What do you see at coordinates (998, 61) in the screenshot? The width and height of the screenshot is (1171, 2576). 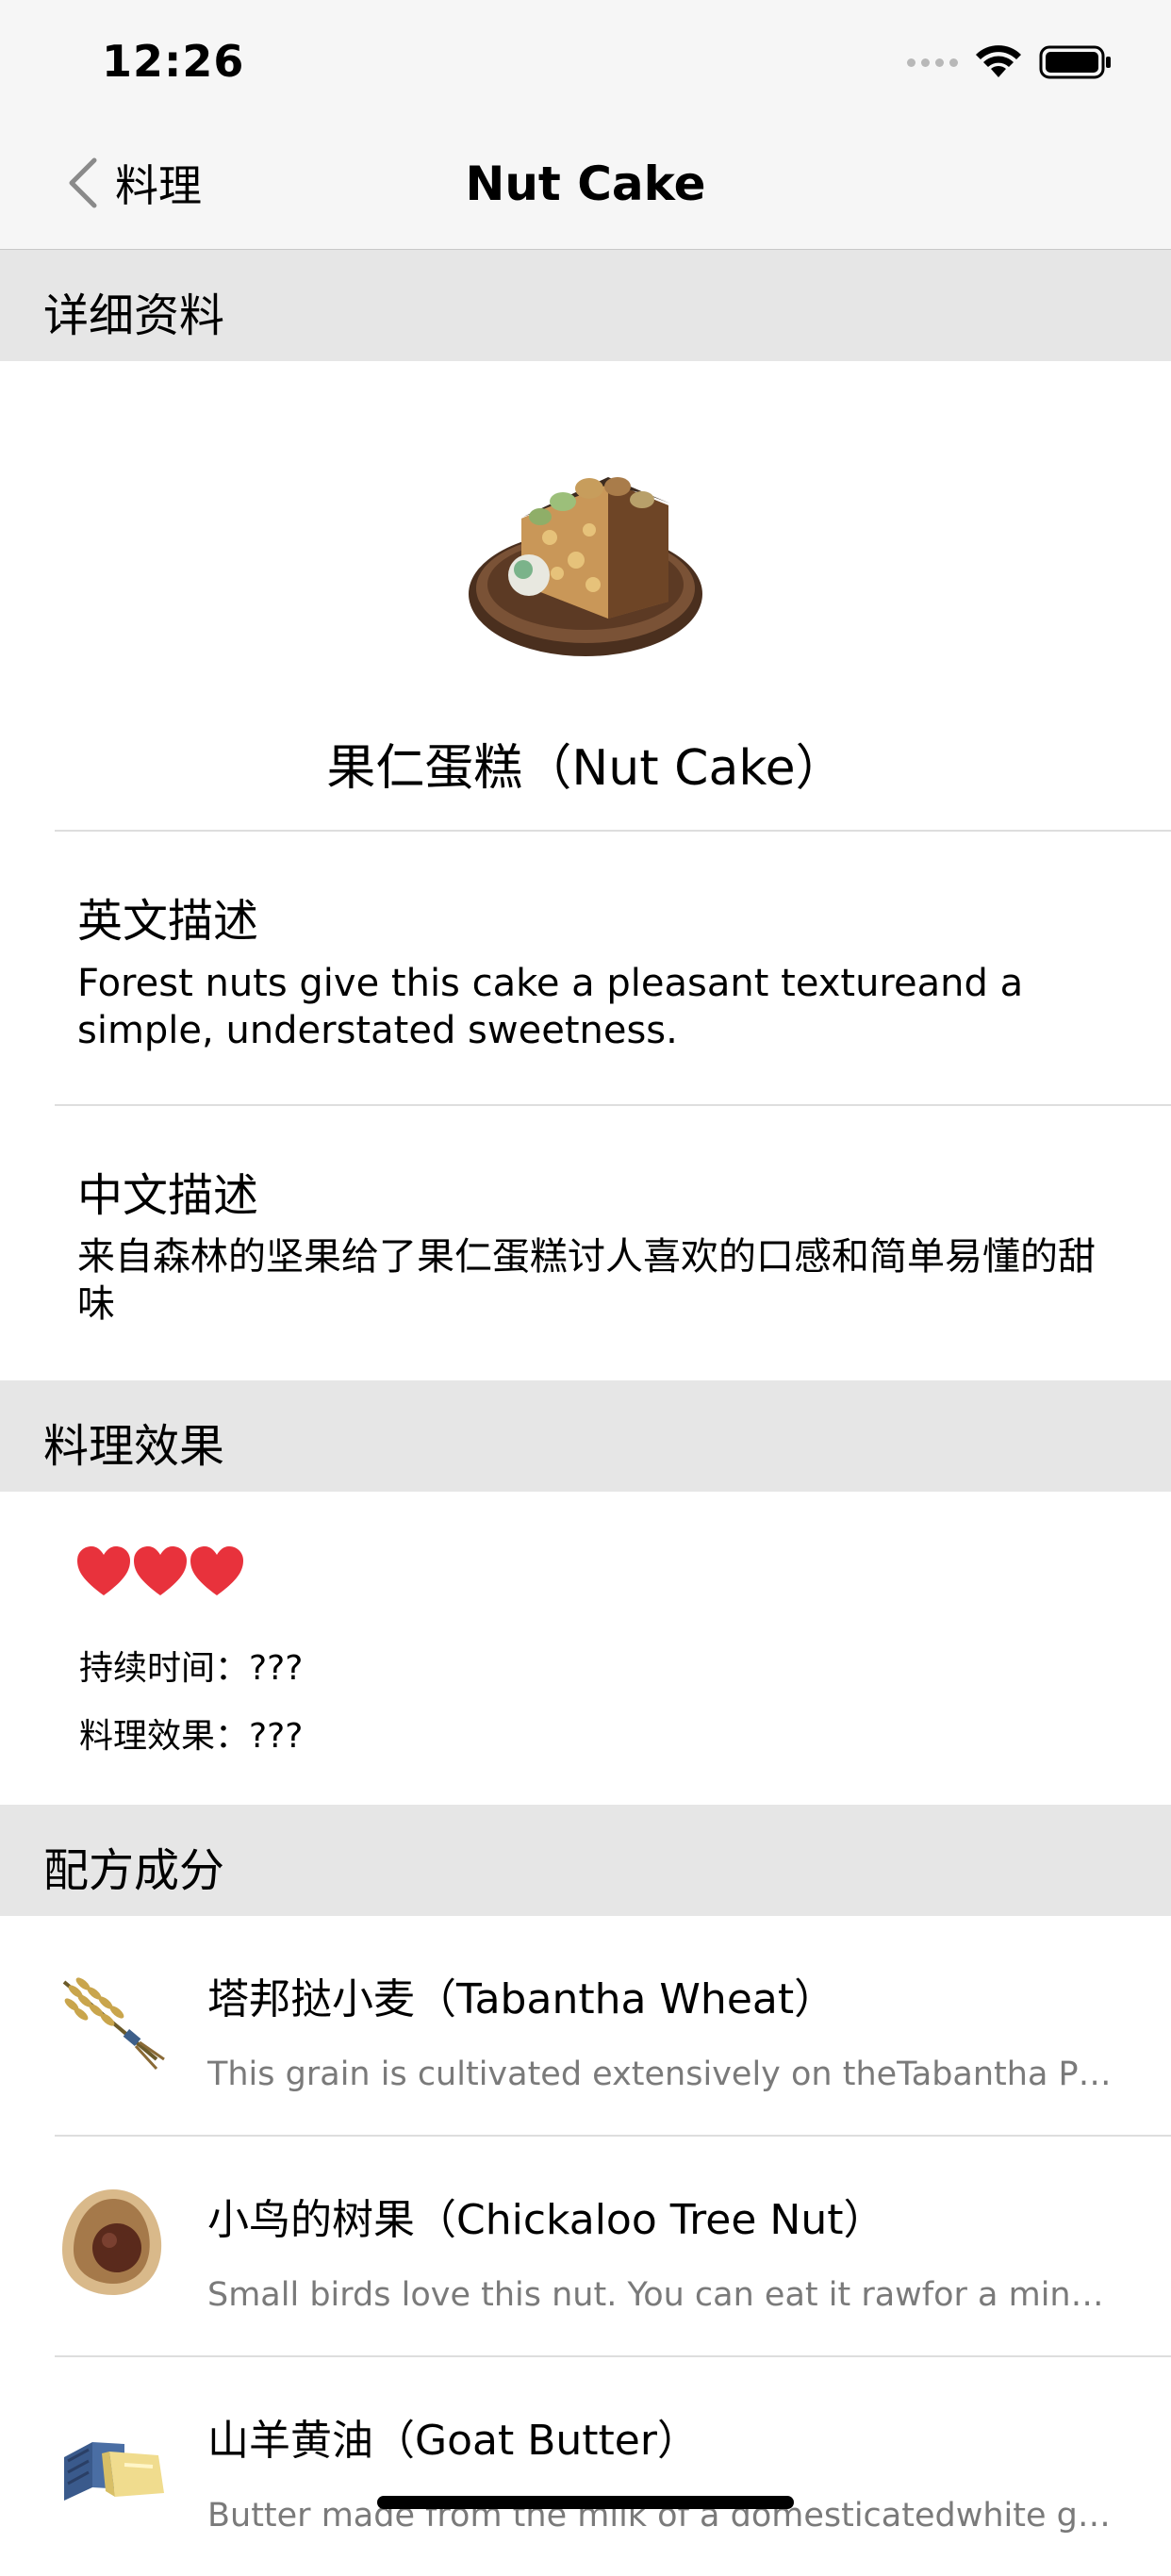 I see `wifi-icon` at bounding box center [998, 61].